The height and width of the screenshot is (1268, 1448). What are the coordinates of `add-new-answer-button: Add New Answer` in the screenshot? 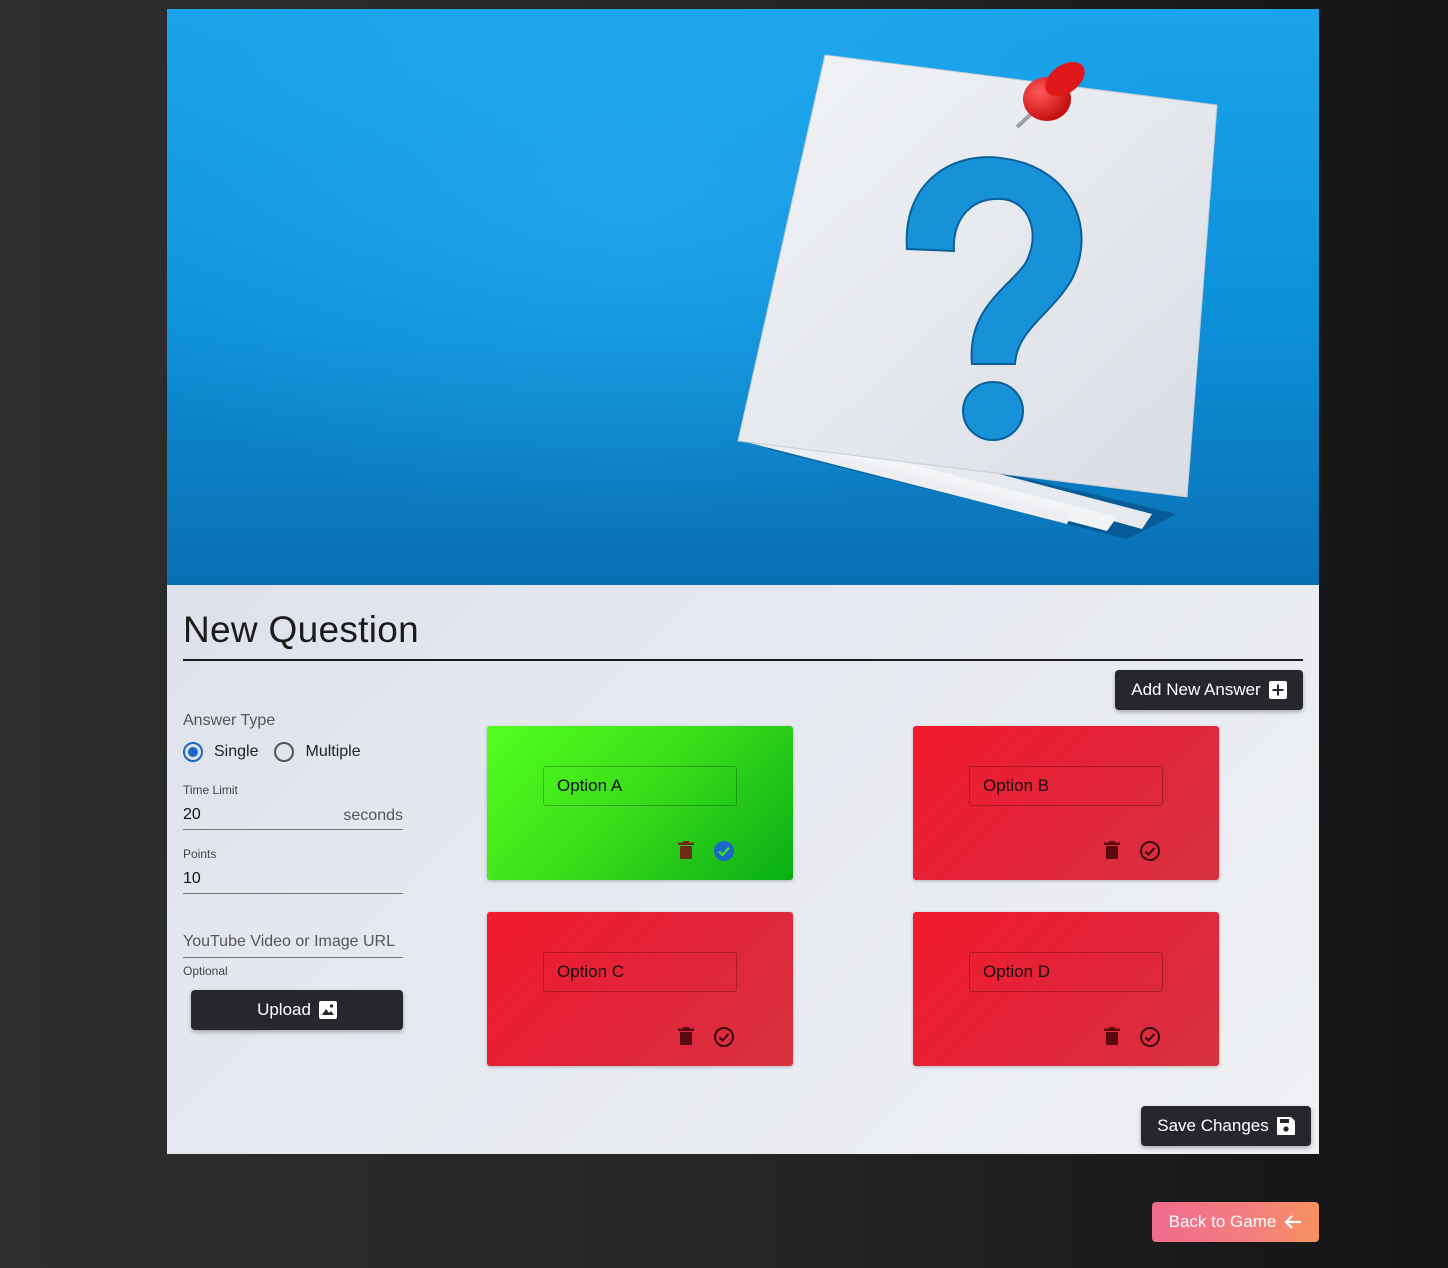 It's located at (1209, 690).